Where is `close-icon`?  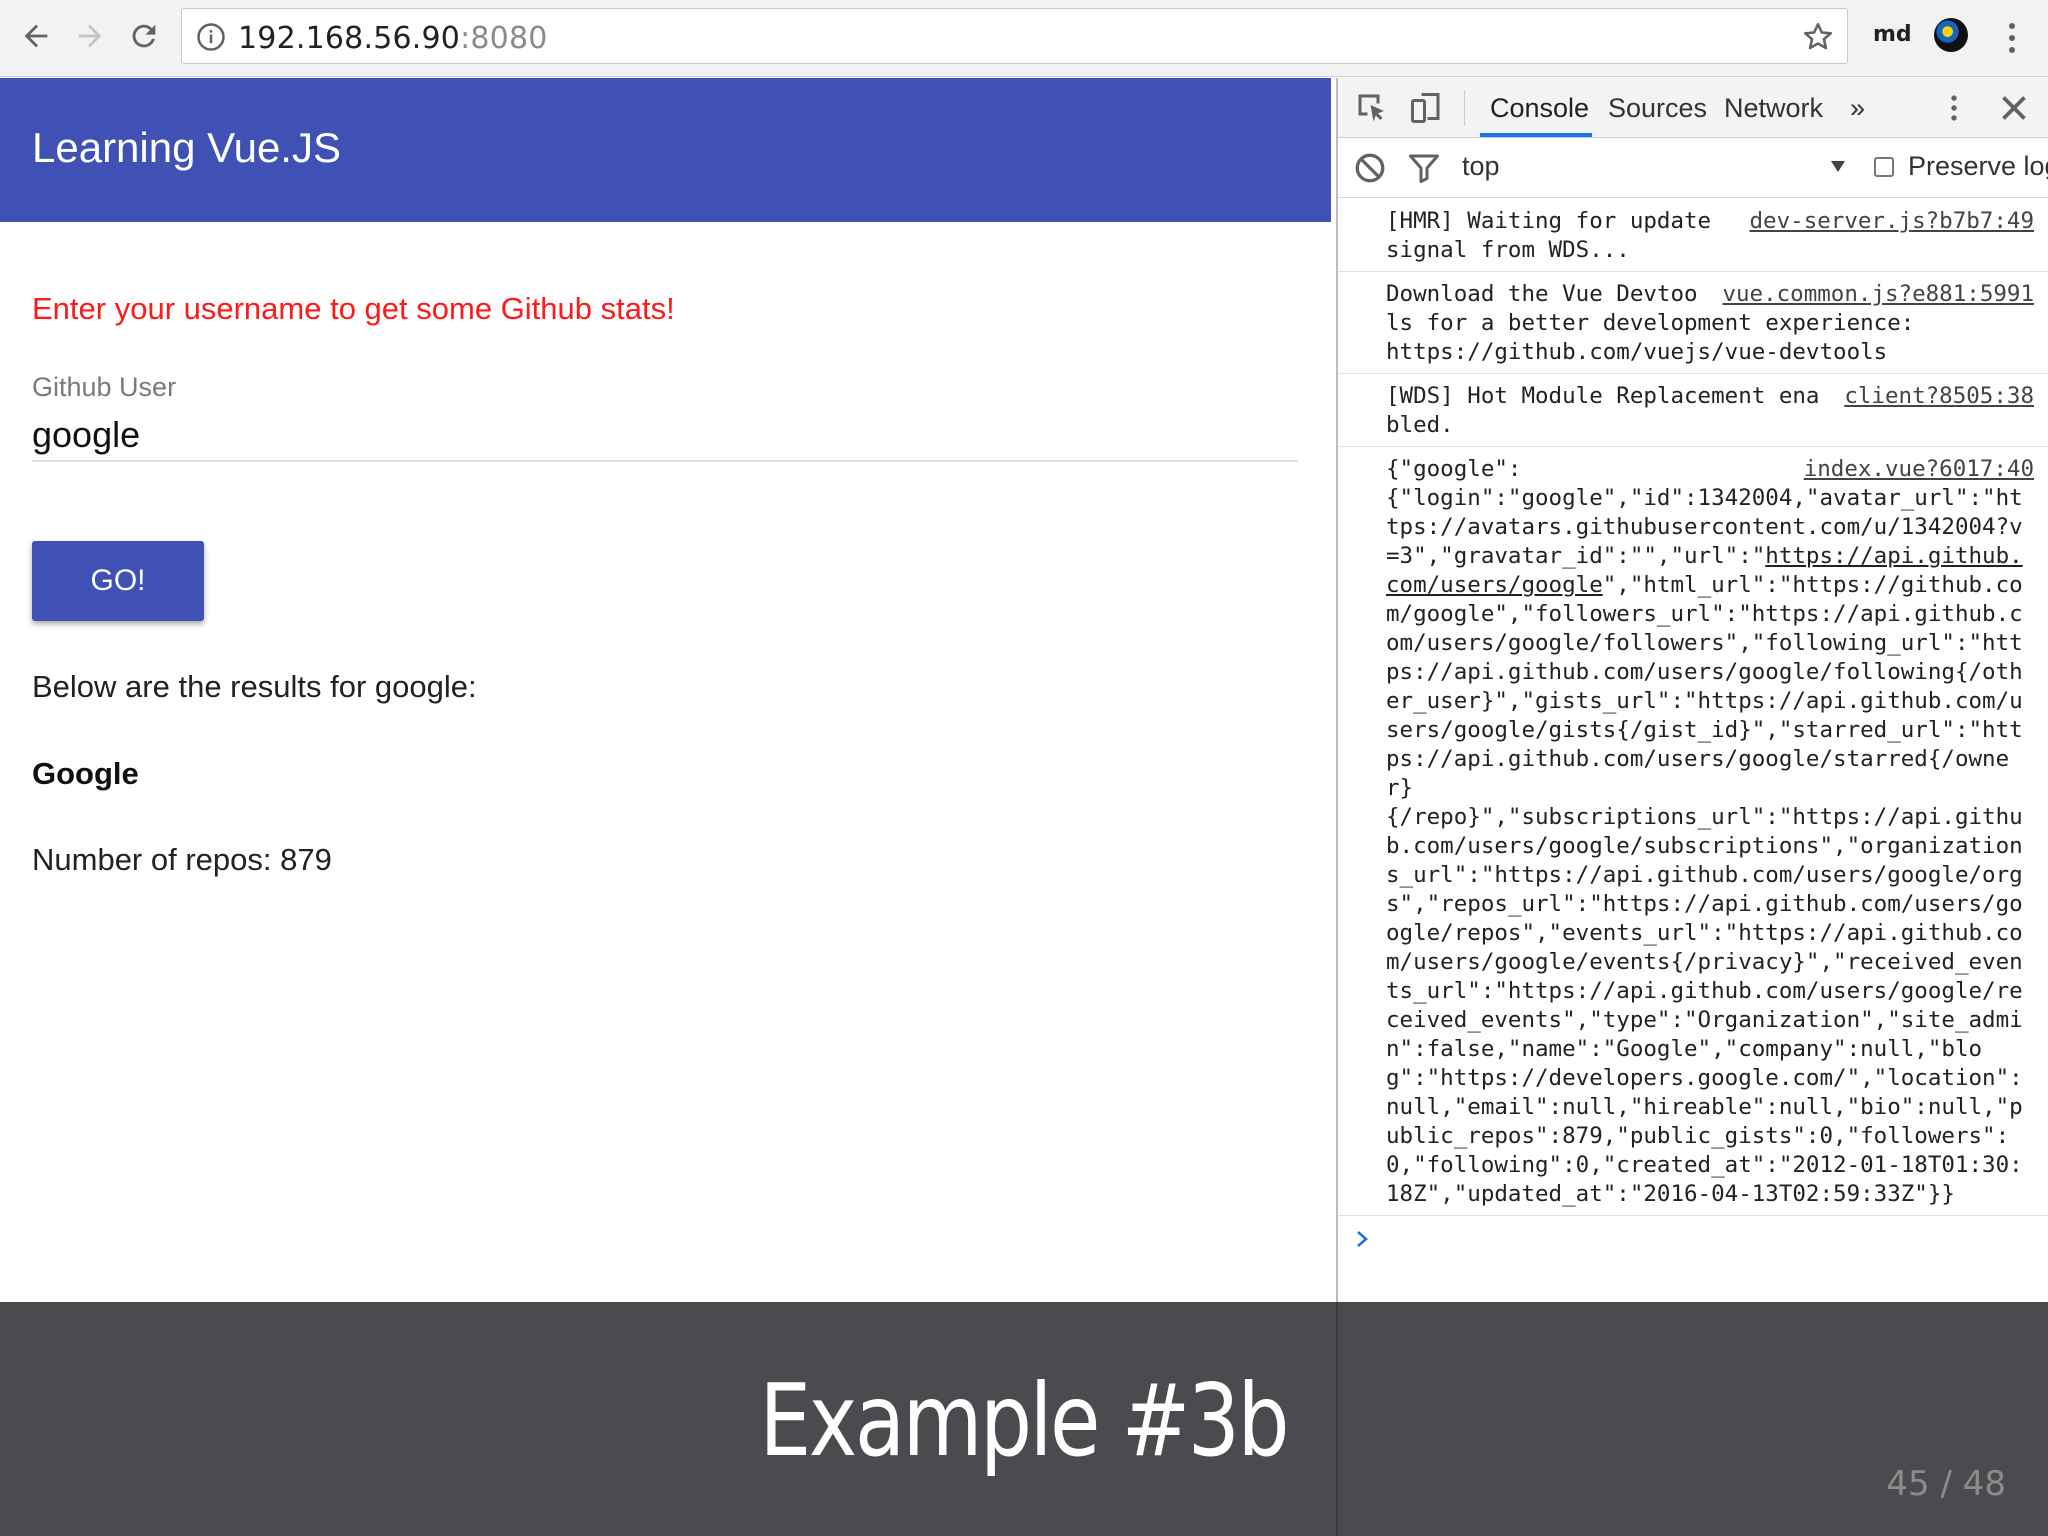 close-icon is located at coordinates (2014, 108).